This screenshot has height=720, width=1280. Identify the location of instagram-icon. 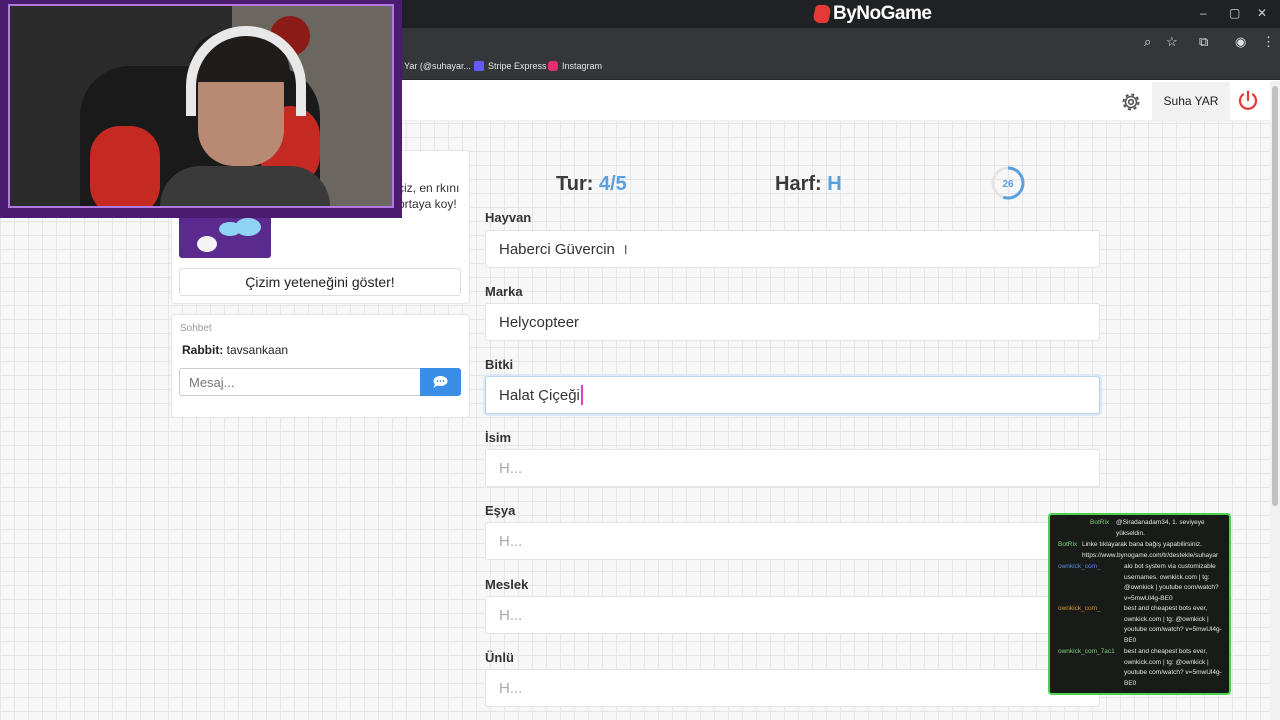
(553, 66).